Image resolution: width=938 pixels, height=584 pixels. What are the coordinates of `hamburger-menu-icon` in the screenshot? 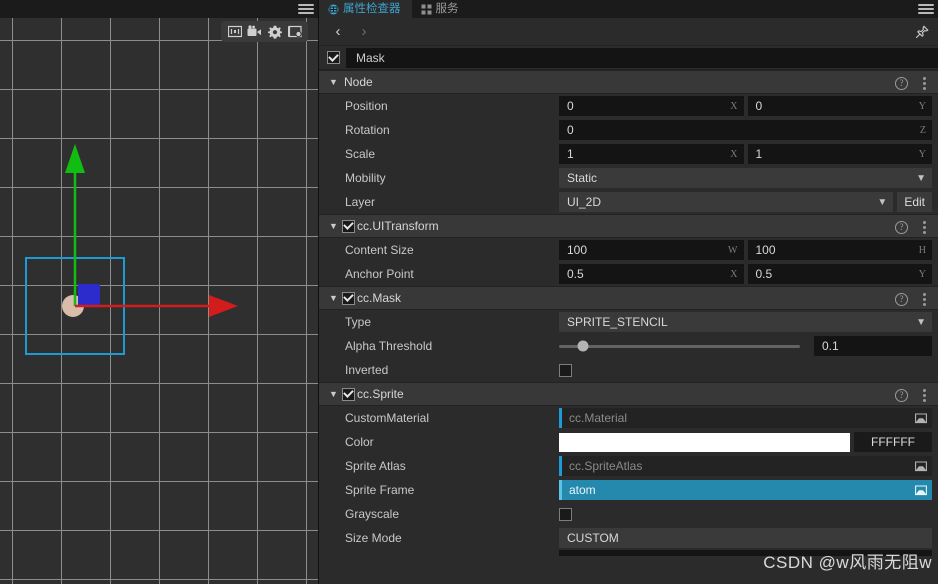 It's located at (306, 9).